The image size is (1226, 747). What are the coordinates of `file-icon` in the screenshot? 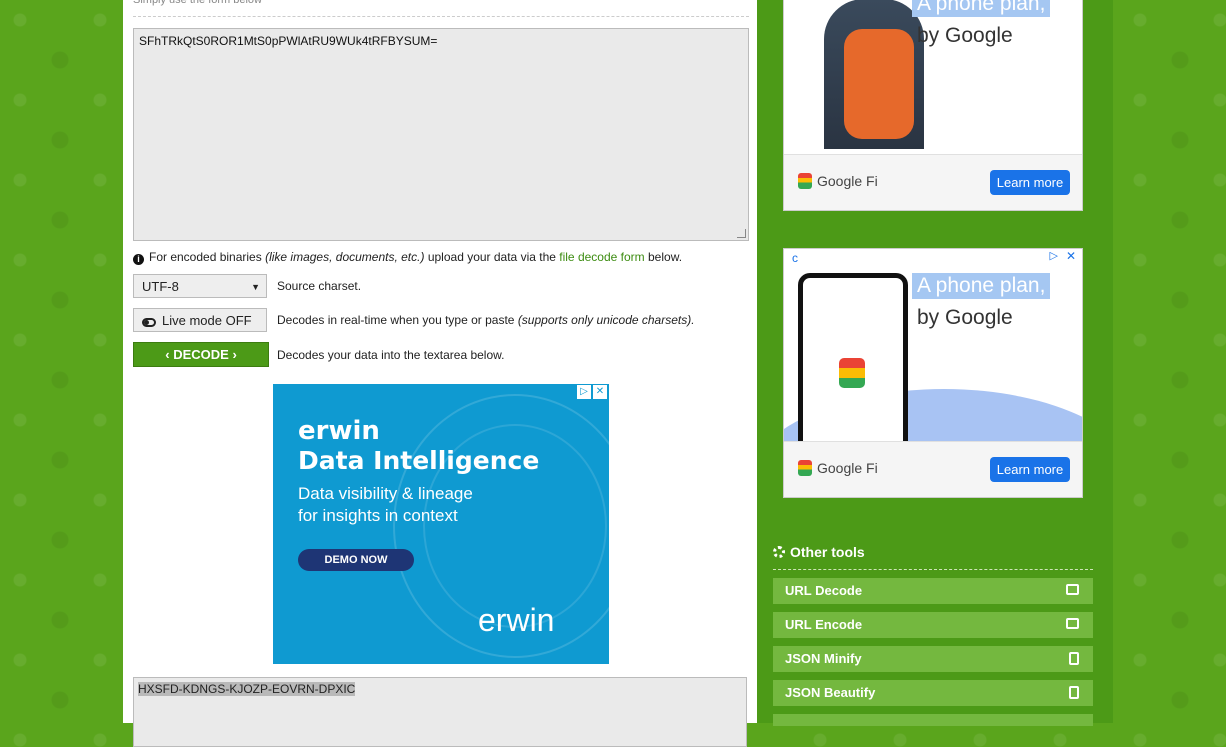 It's located at (1074, 658).